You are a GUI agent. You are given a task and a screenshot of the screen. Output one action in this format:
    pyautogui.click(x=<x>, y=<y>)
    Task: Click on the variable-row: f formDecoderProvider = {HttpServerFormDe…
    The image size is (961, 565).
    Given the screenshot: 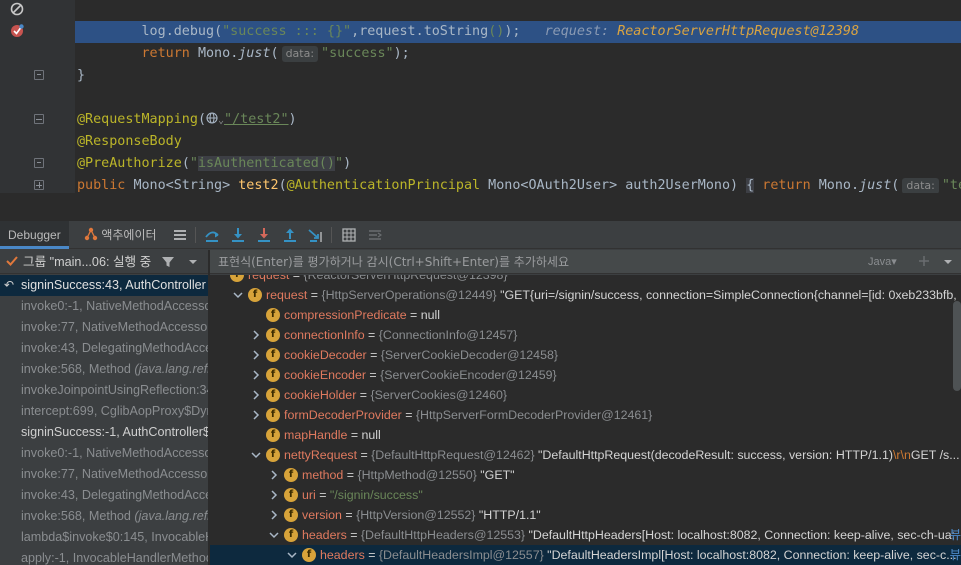 What is the action you would take?
    pyautogui.click(x=585, y=415)
    